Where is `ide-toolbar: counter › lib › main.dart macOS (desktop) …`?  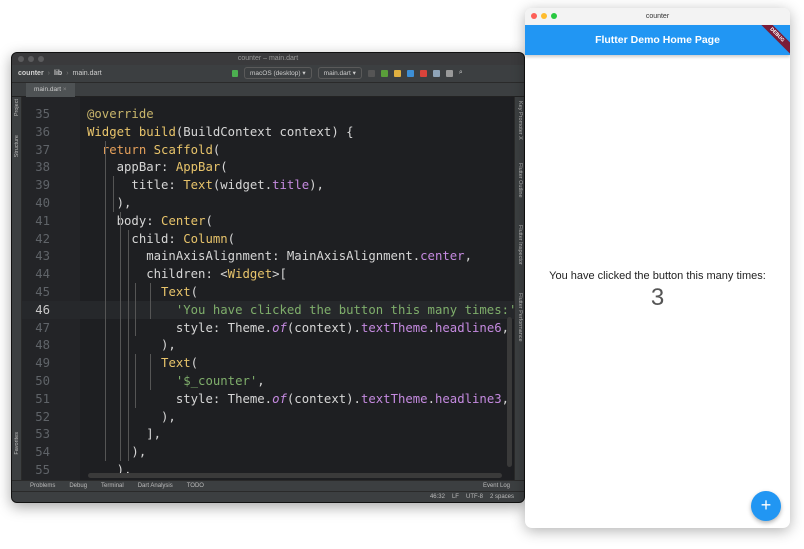 ide-toolbar: counter › lib › main.dart macOS (desktop) … is located at coordinates (268, 74).